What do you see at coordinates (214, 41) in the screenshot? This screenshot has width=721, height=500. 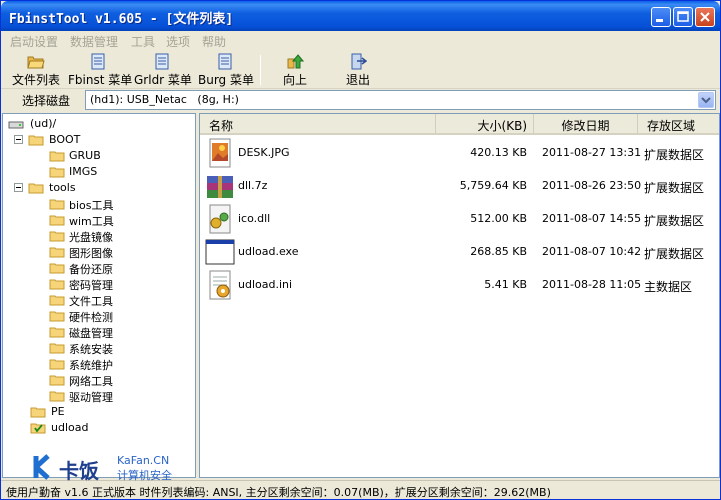 I see `menu-help: 帮助` at bounding box center [214, 41].